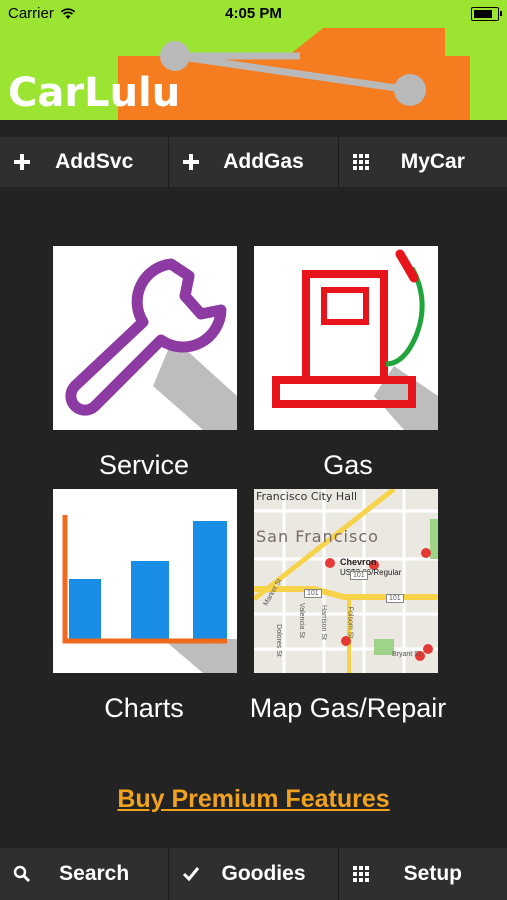  I want to click on map-street-label: Harrison St, so click(324, 622).